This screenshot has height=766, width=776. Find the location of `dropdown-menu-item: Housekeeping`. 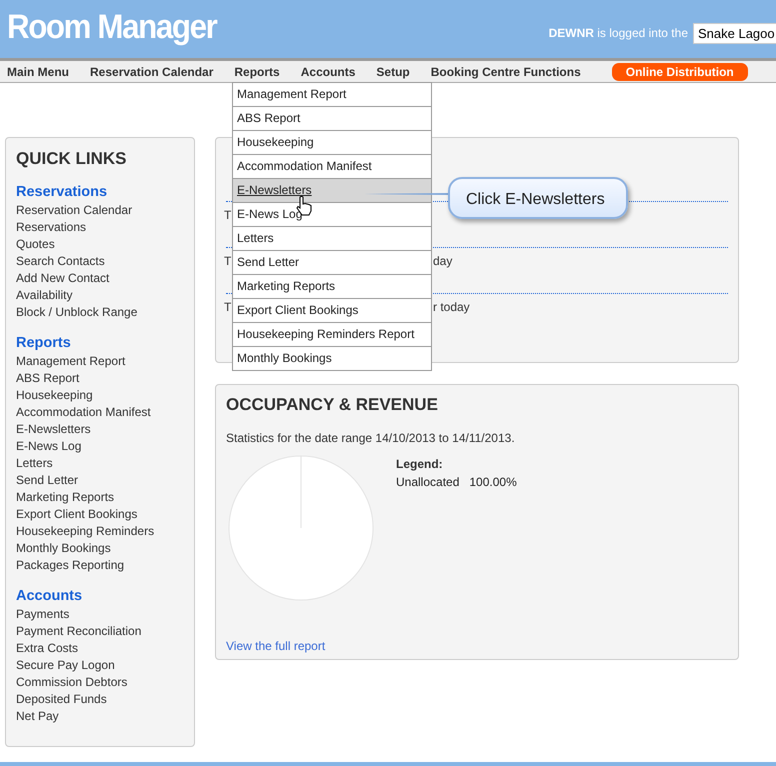

dropdown-menu-item: Housekeeping is located at coordinates (332, 143).